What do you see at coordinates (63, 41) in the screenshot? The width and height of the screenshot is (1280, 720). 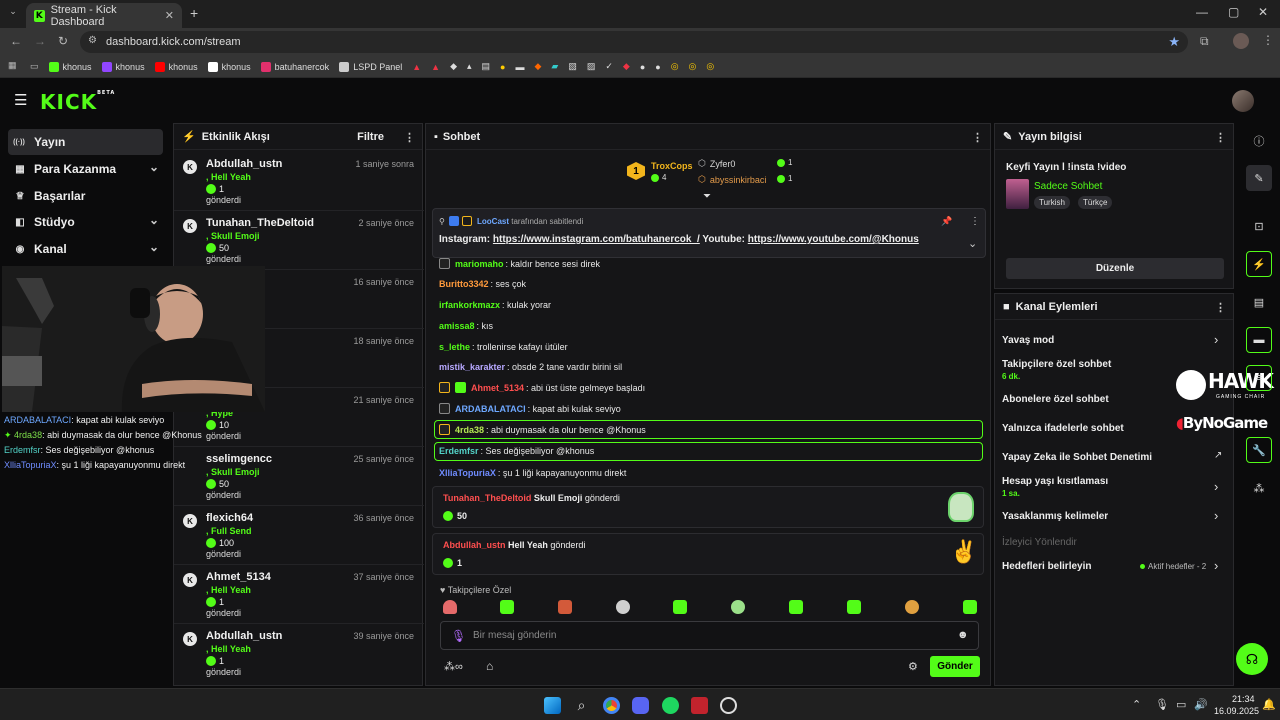 I see `reload-icon: ↻` at bounding box center [63, 41].